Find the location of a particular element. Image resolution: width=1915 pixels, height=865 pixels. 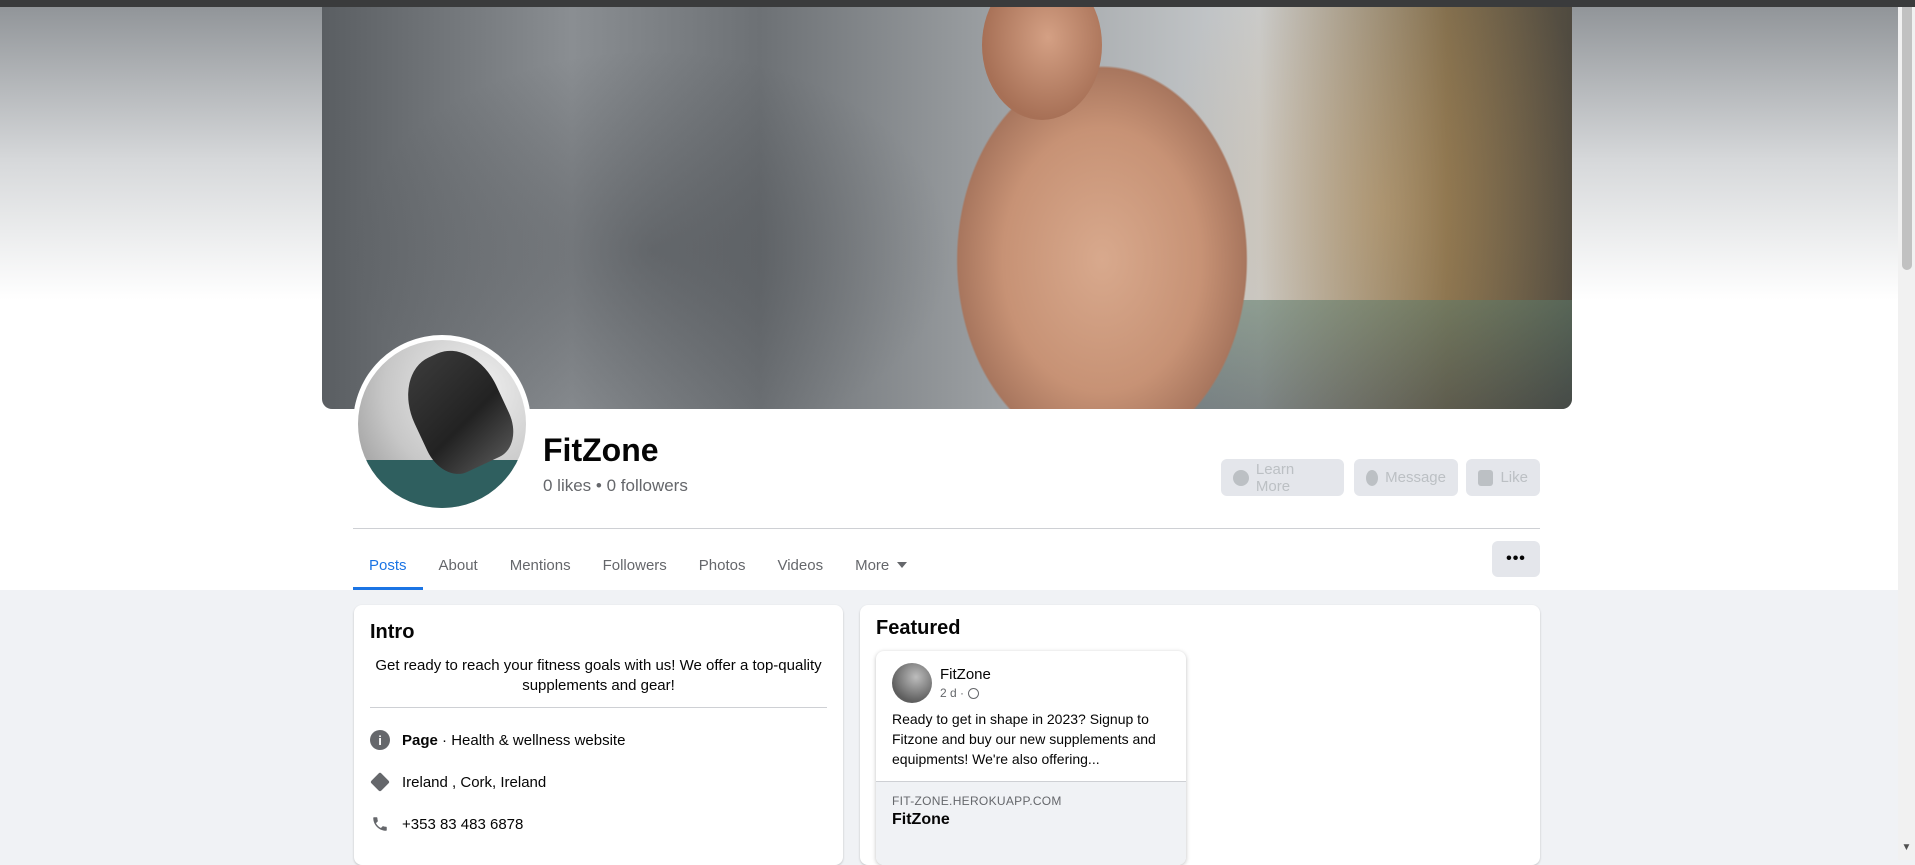

tab-videos: Videos is located at coordinates (800, 565).